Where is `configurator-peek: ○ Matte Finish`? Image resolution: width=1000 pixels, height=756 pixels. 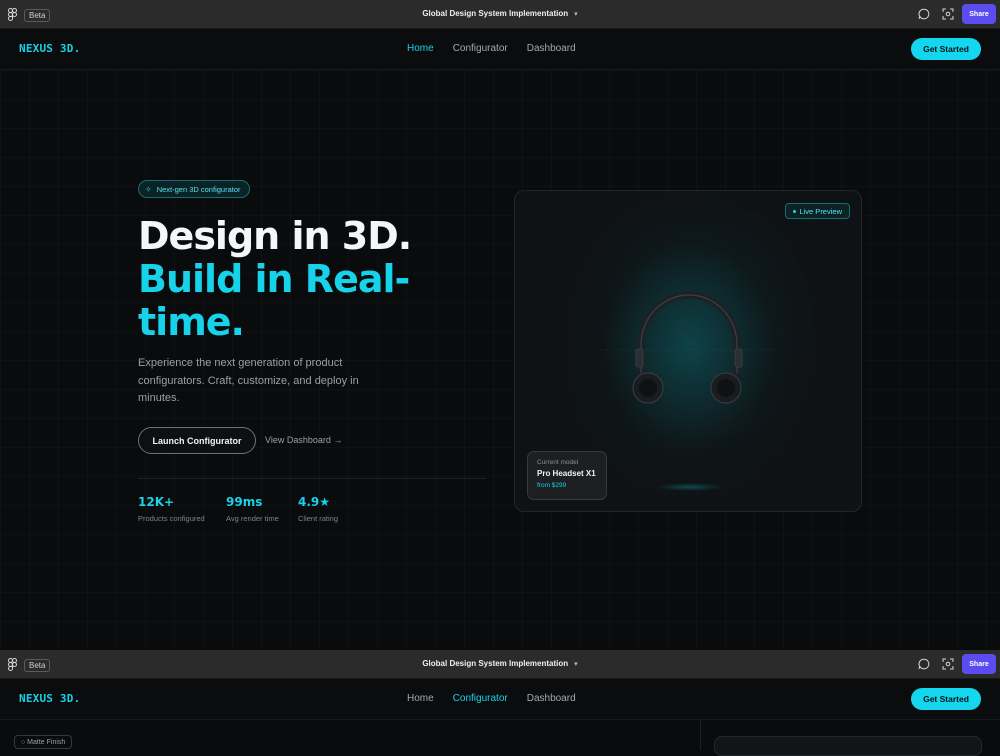
configurator-peek: ○ Matte Finish is located at coordinates (500, 738).